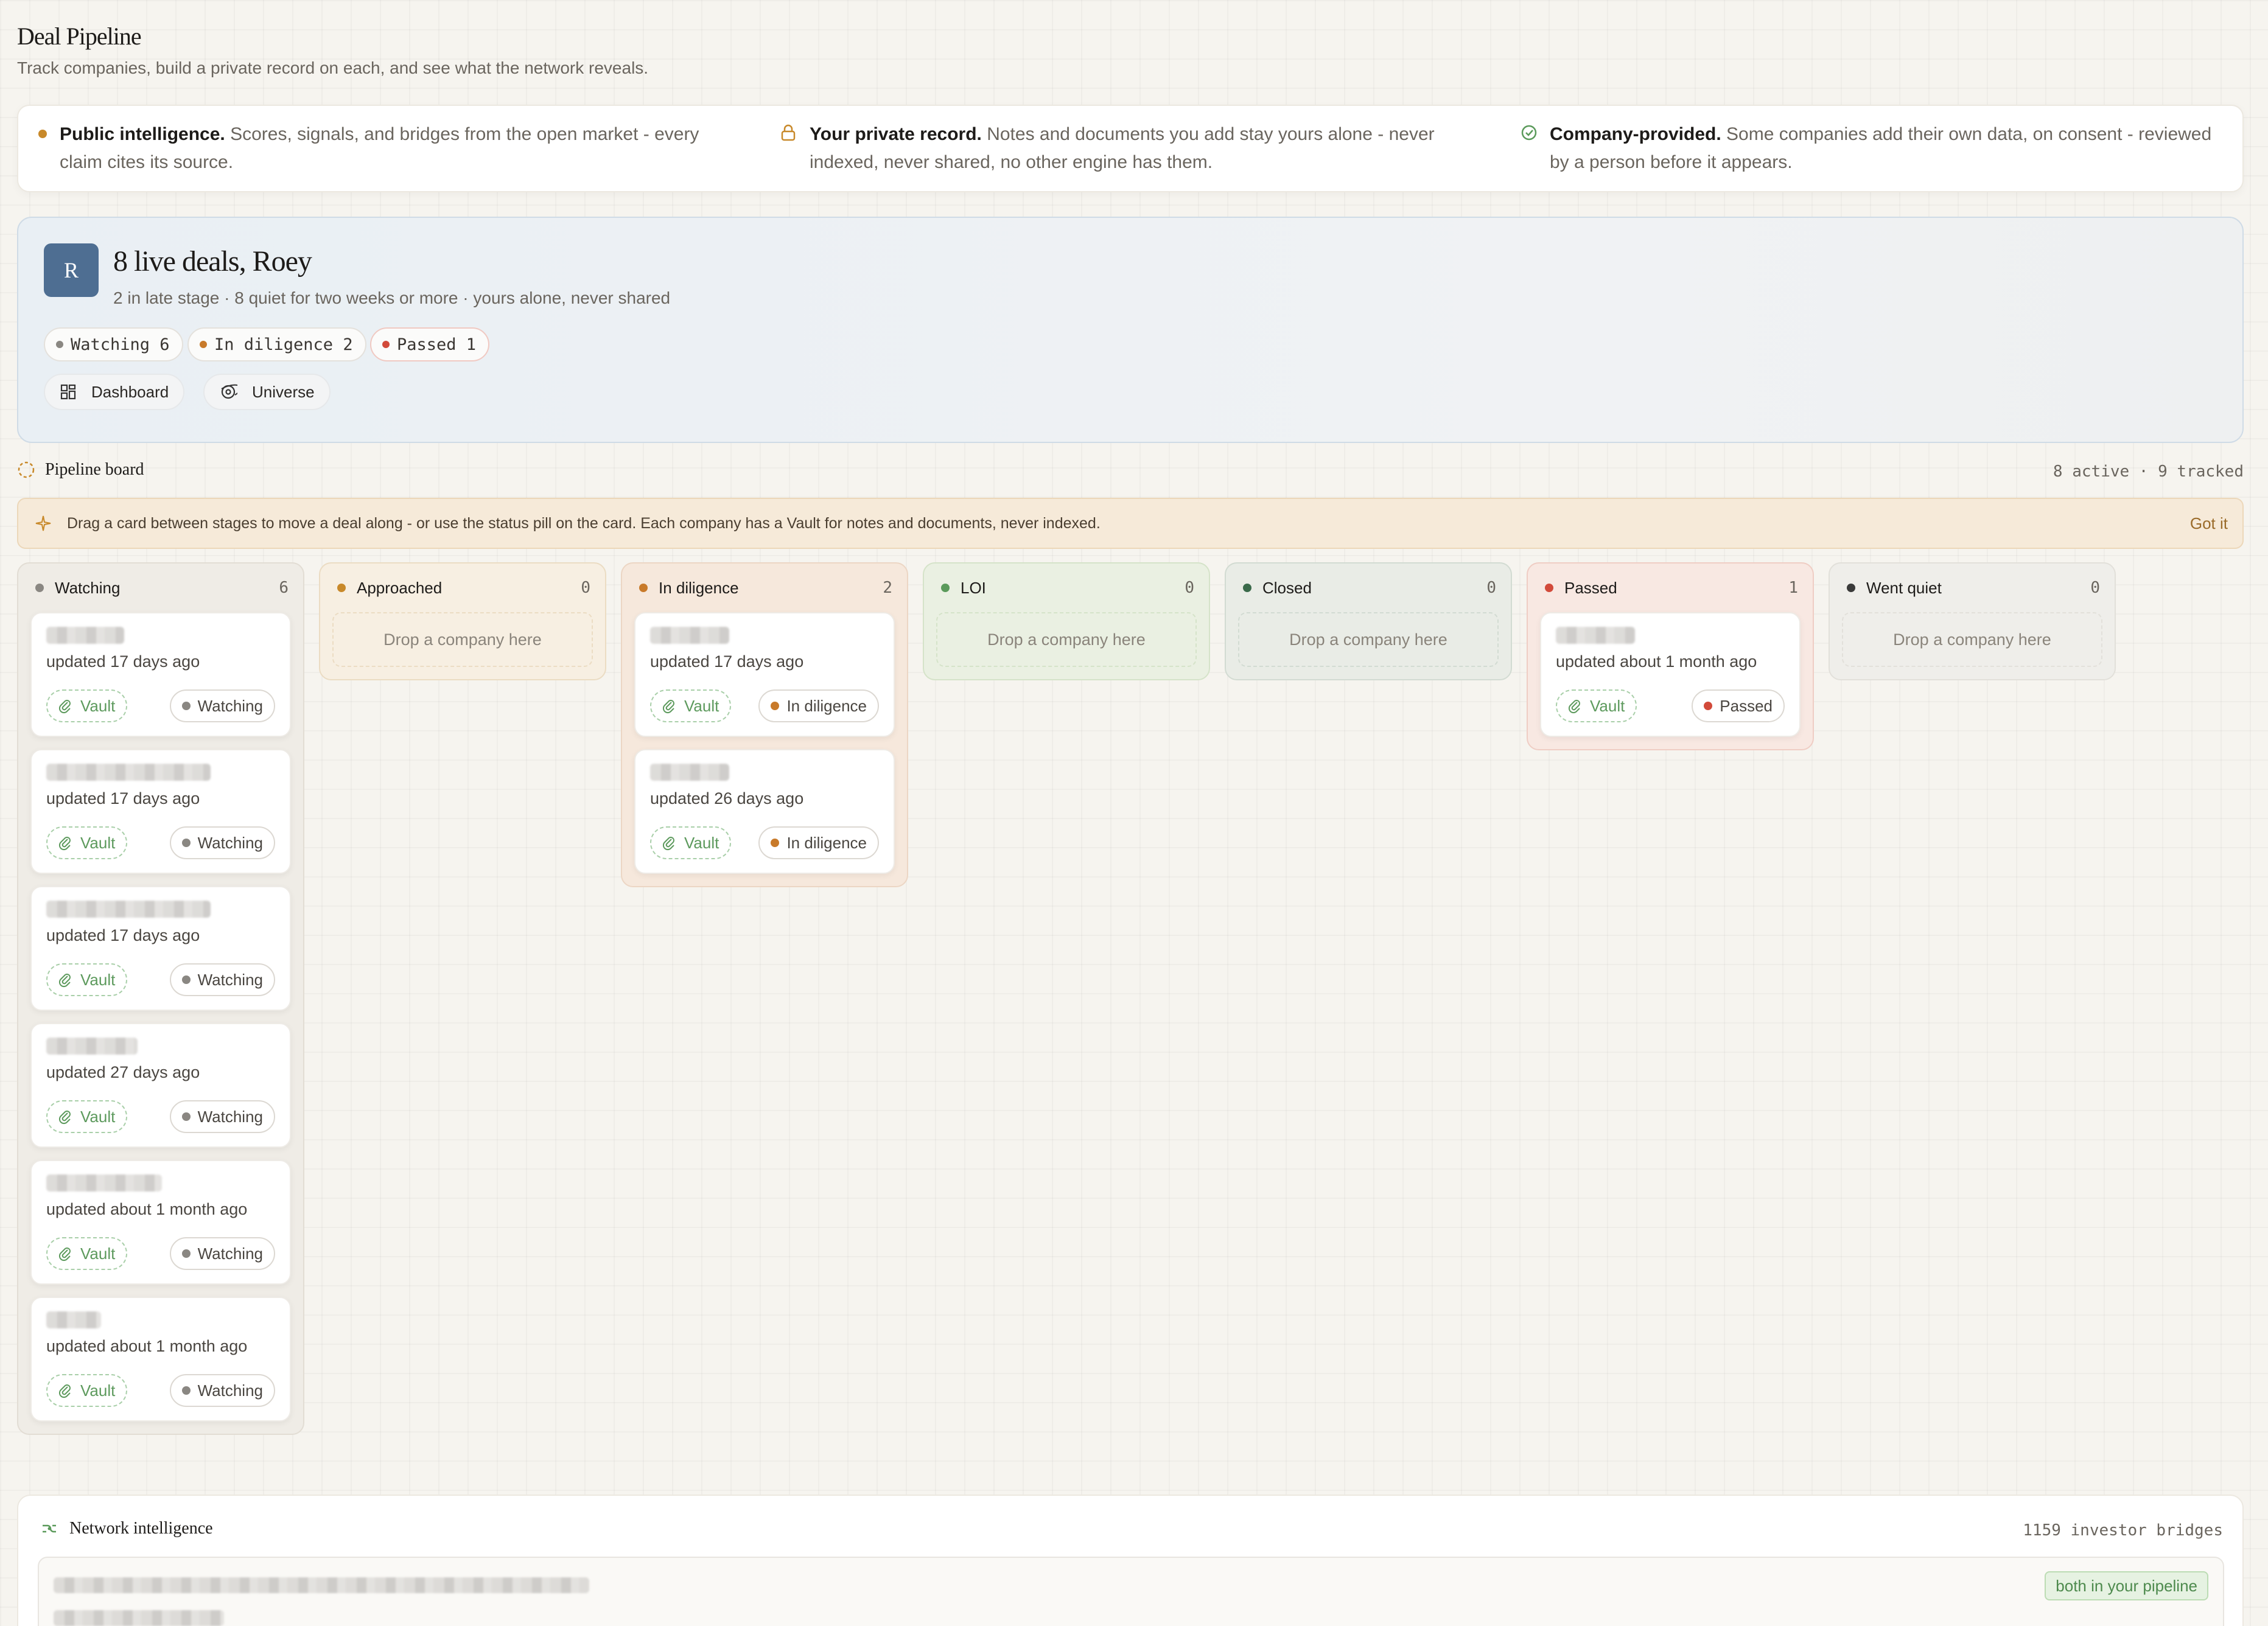 Image resolution: width=2268 pixels, height=1626 pixels. What do you see at coordinates (71, 270) in the screenshot?
I see `avatar: R` at bounding box center [71, 270].